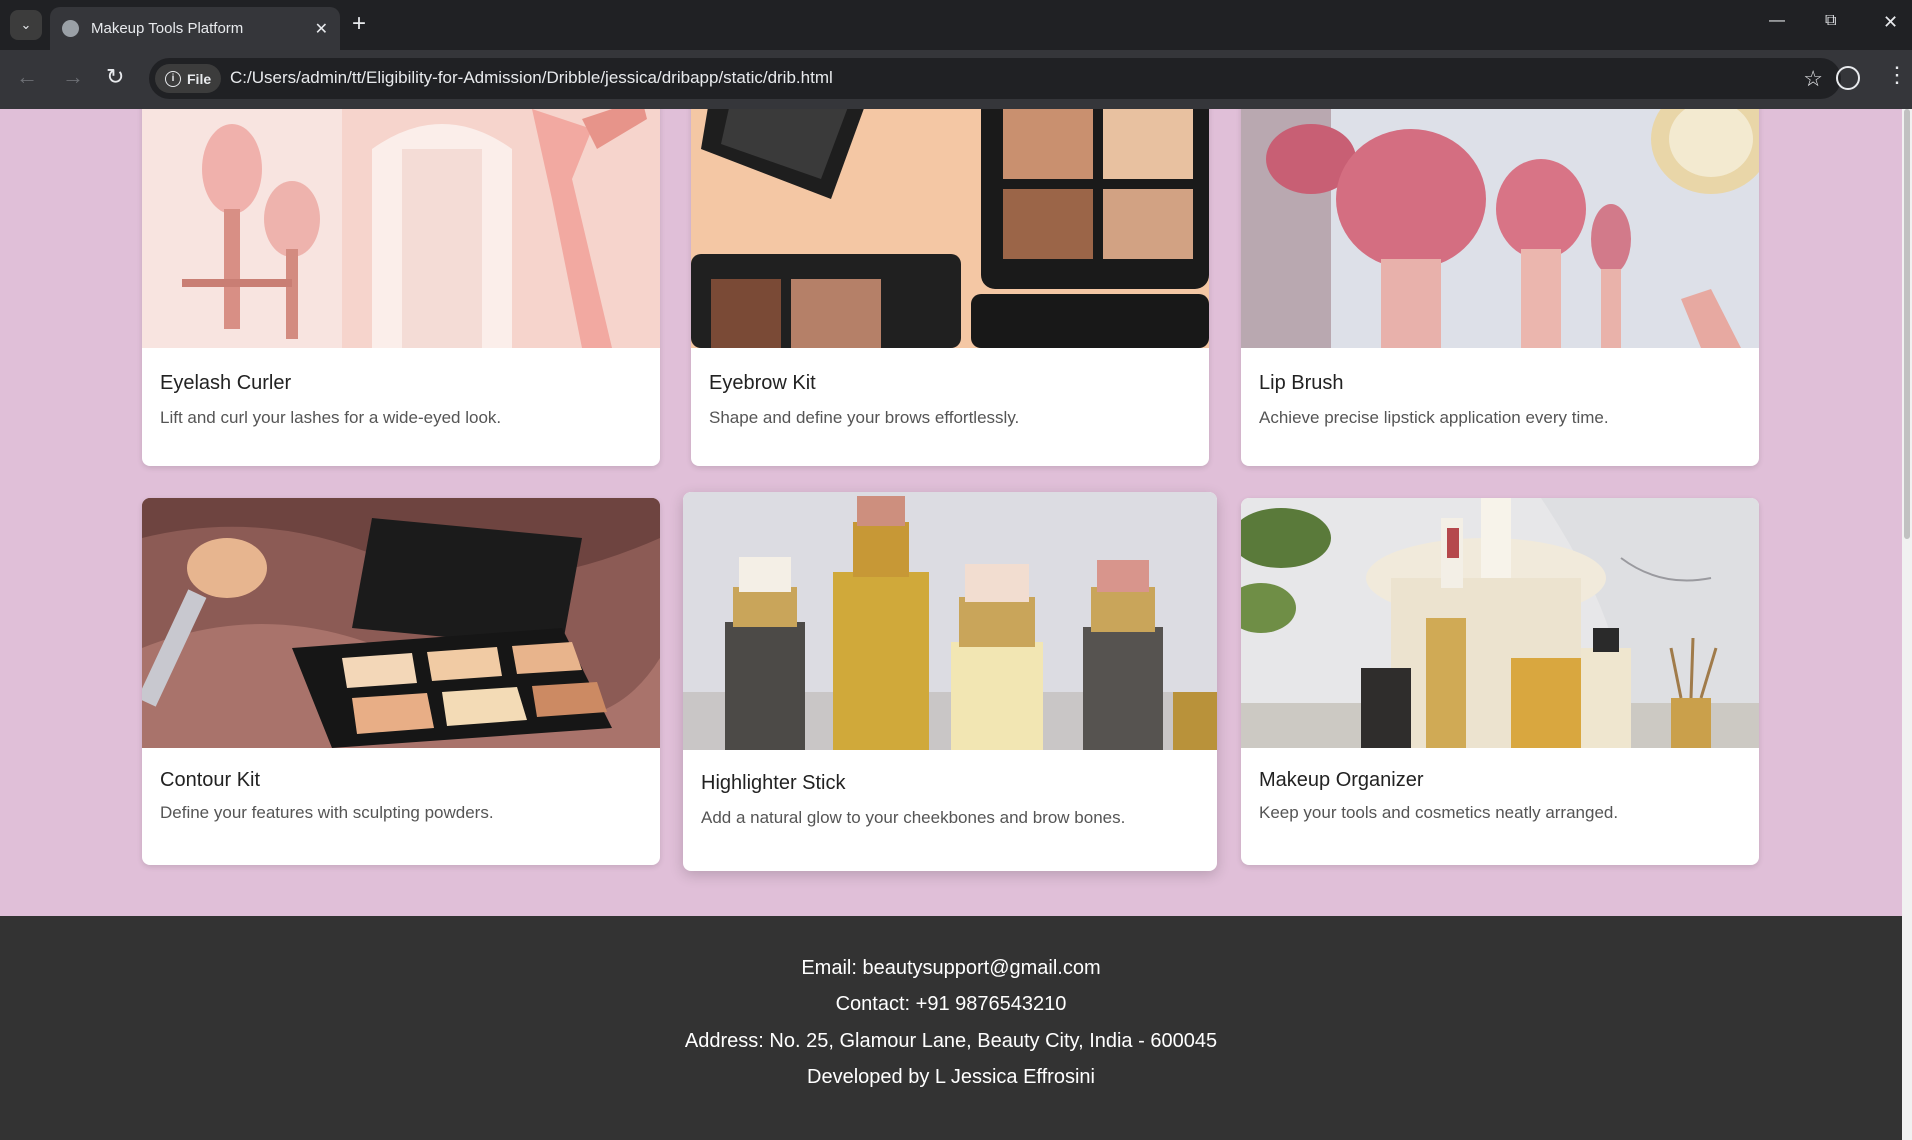 The image size is (1912, 1140). I want to click on eyebrow-kit-image, so click(950, 228).